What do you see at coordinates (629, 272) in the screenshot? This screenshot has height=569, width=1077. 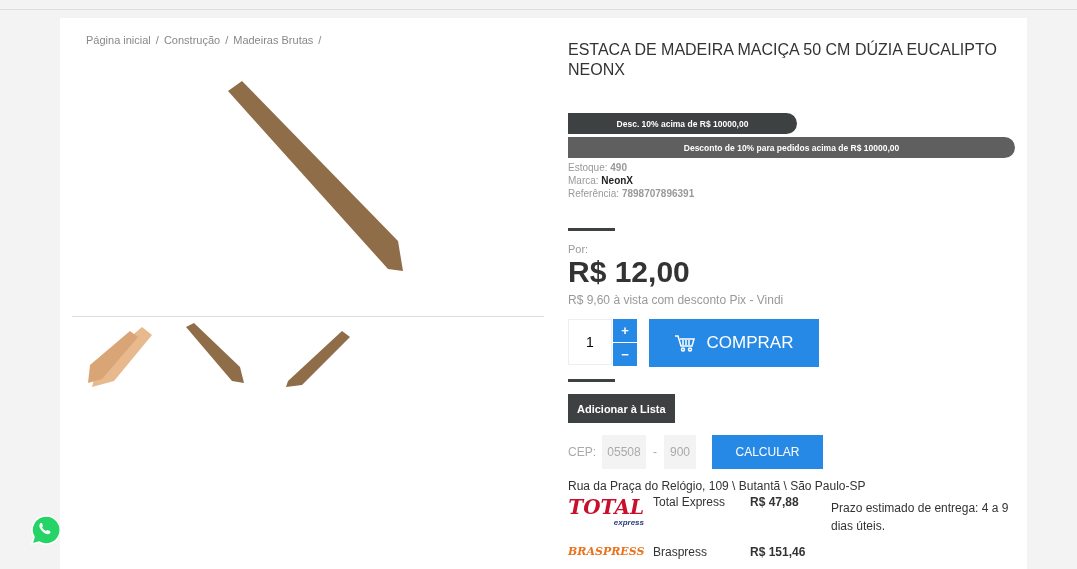 I see `product-price: R$ 12,00` at bounding box center [629, 272].